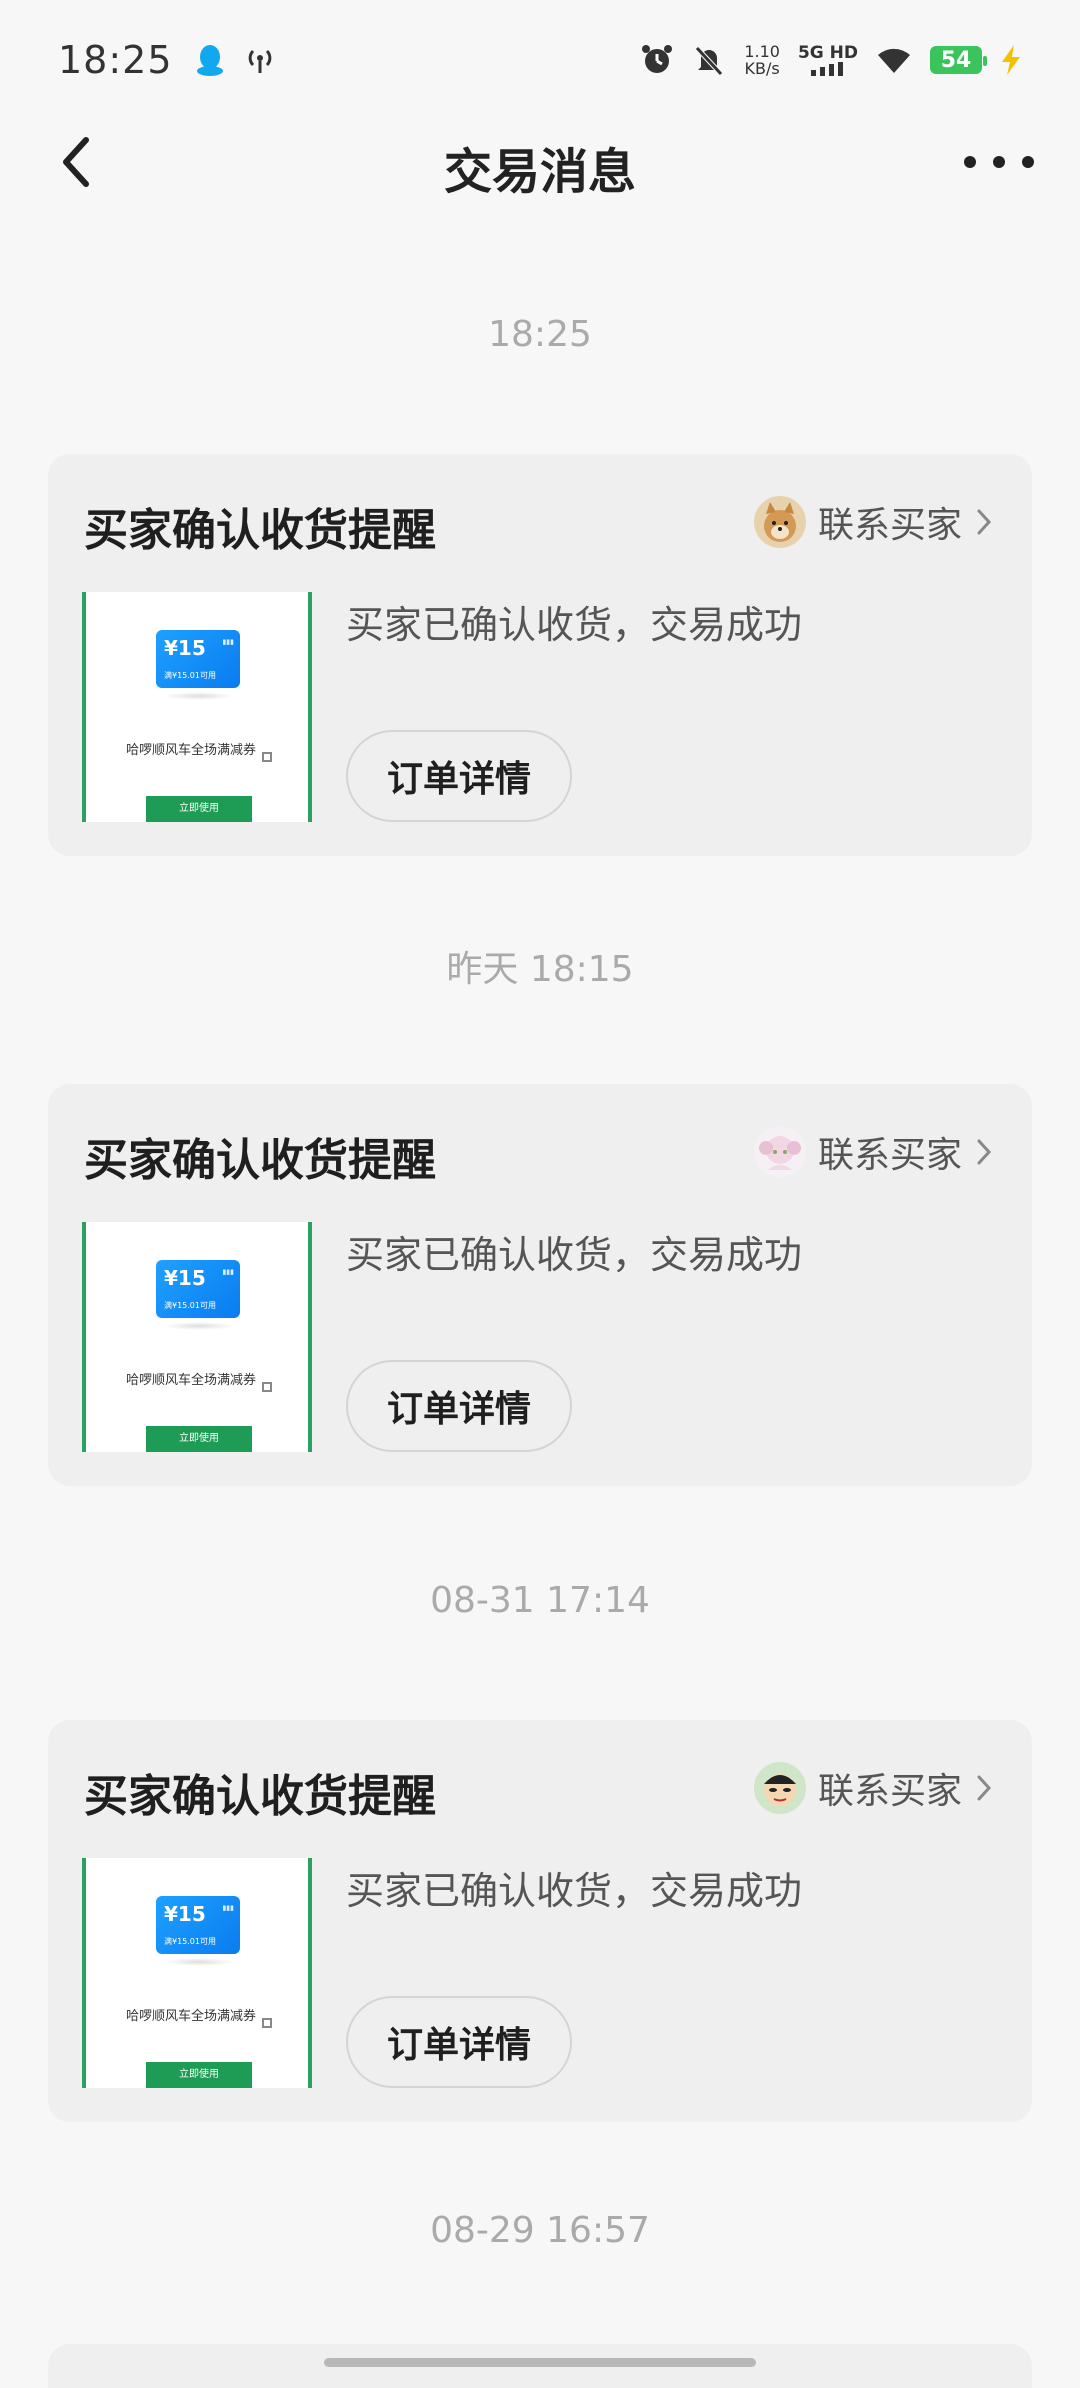  I want to click on network-speed: 1.10 KB/s, so click(762, 60).